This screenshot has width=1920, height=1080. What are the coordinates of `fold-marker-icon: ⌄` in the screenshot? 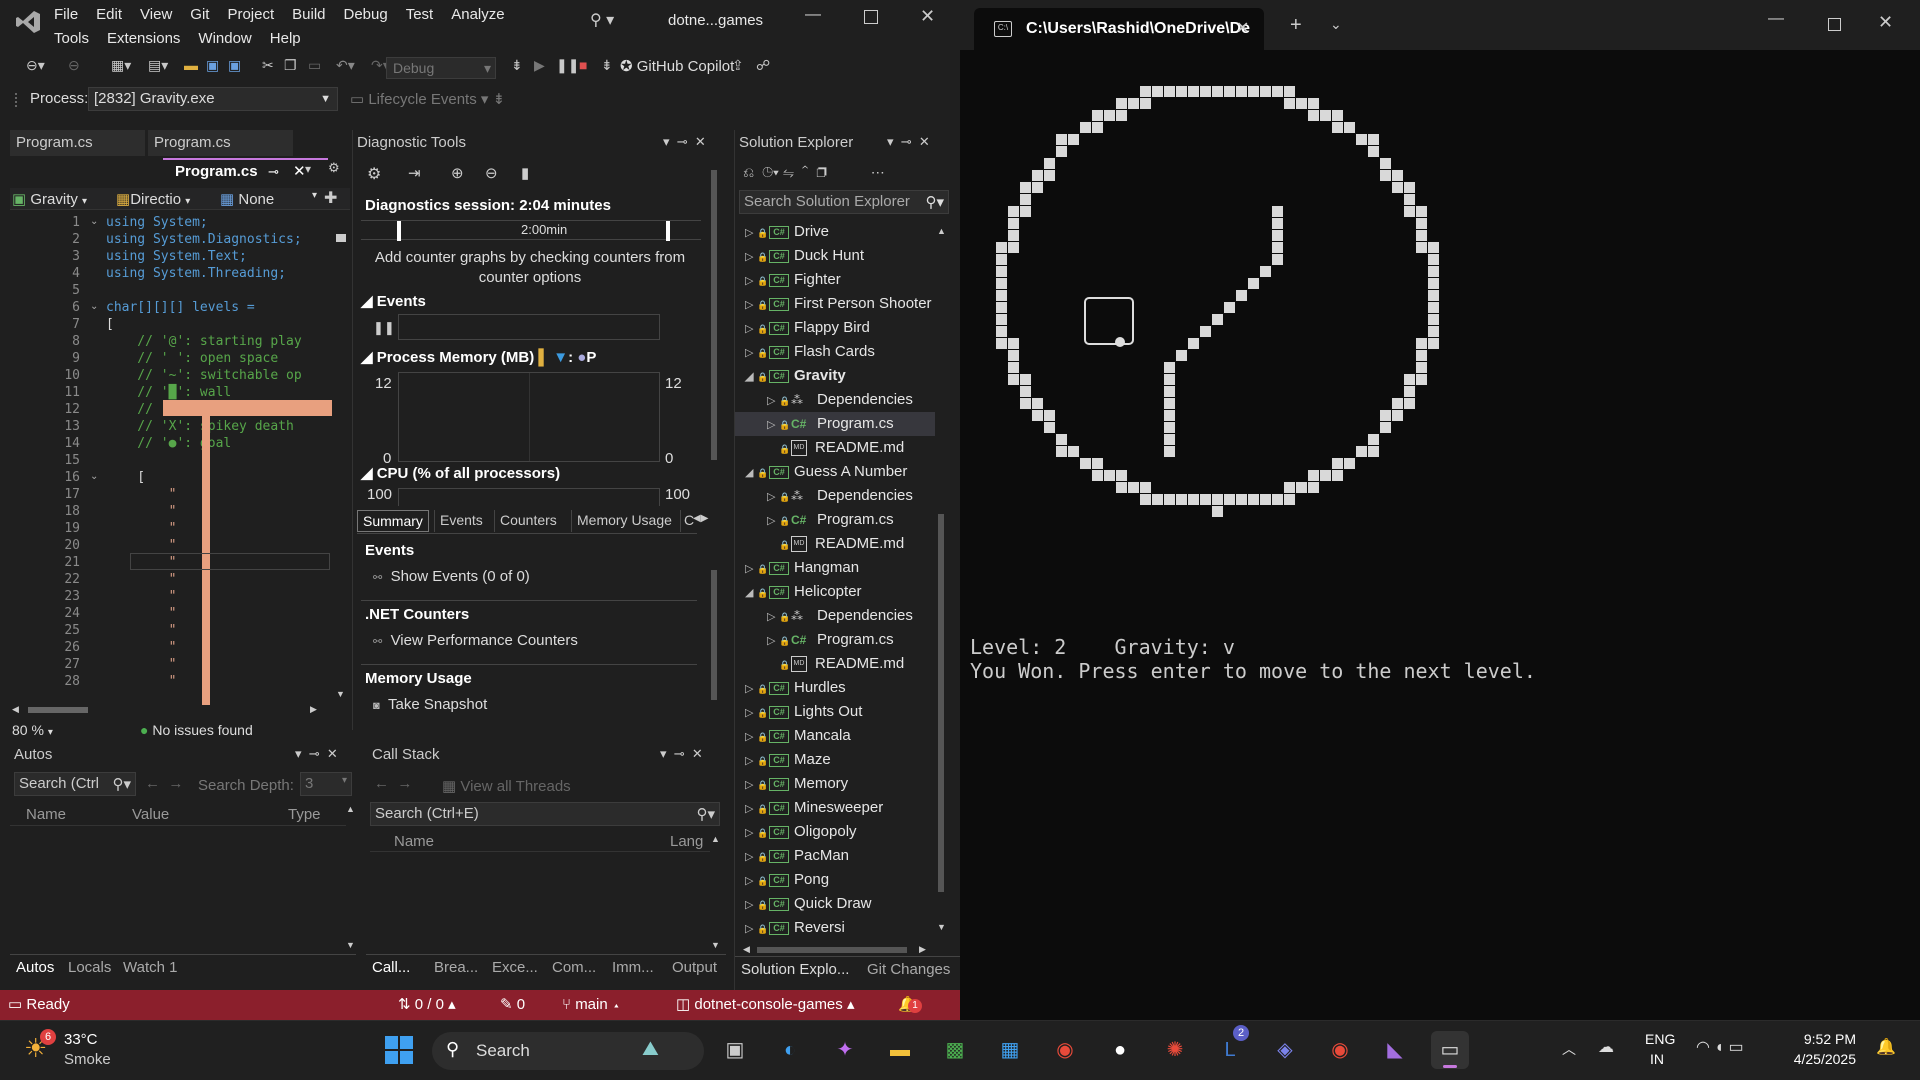 It's located at (94, 221).